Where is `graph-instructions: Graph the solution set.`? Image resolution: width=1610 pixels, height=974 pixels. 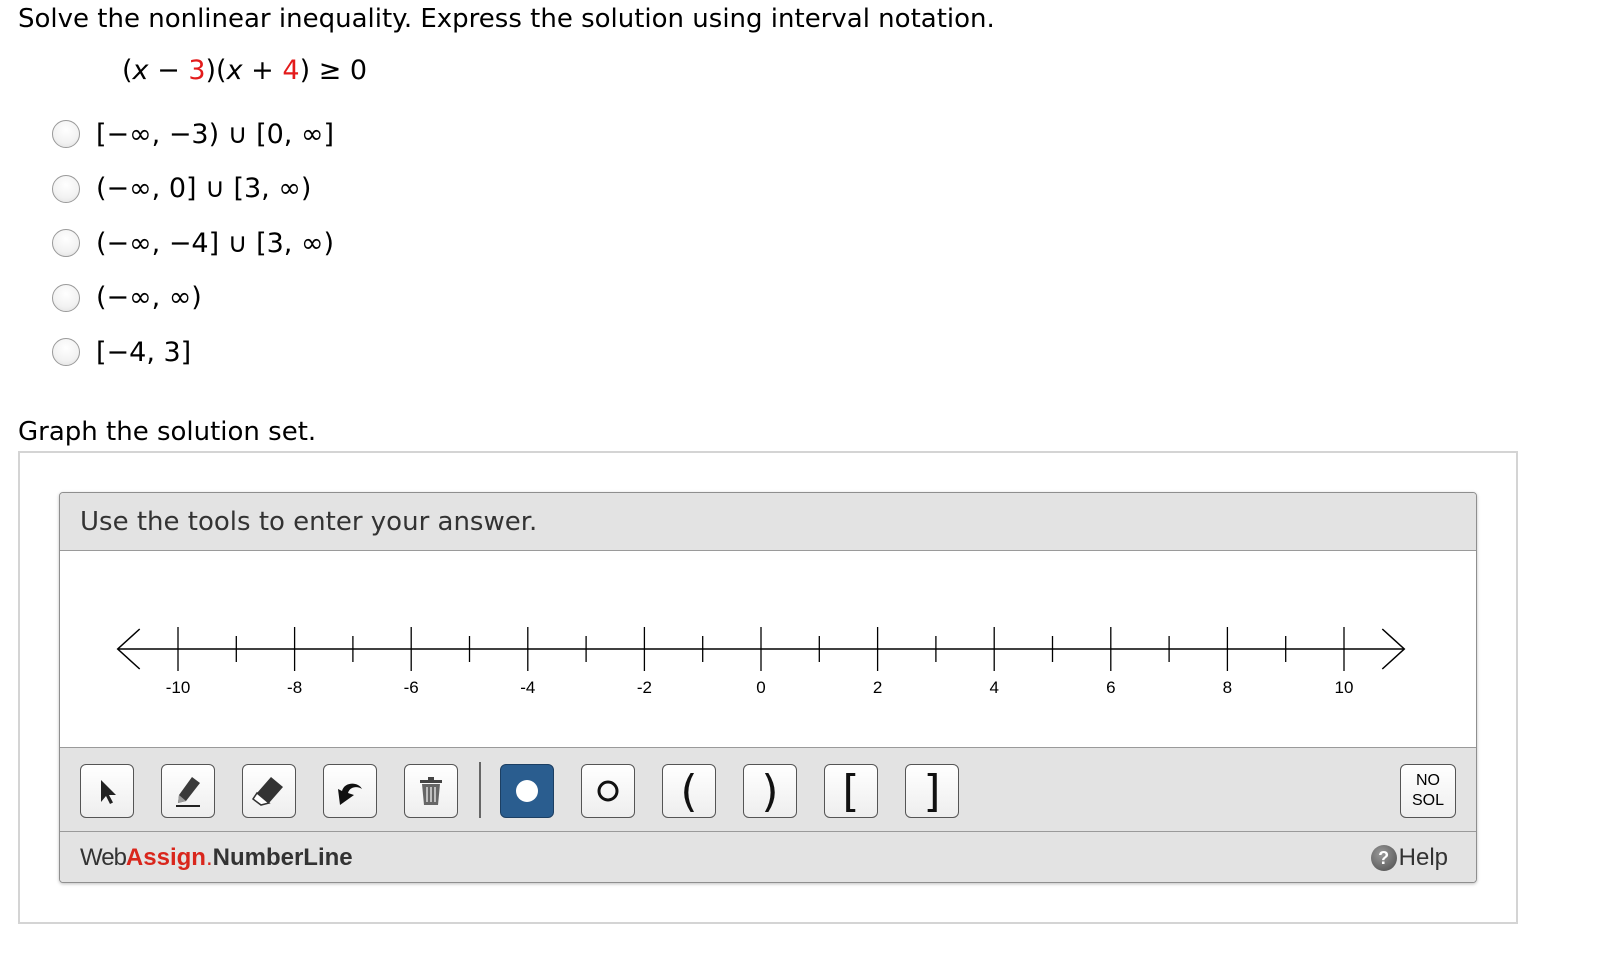 graph-instructions: Graph the solution set. is located at coordinates (167, 432).